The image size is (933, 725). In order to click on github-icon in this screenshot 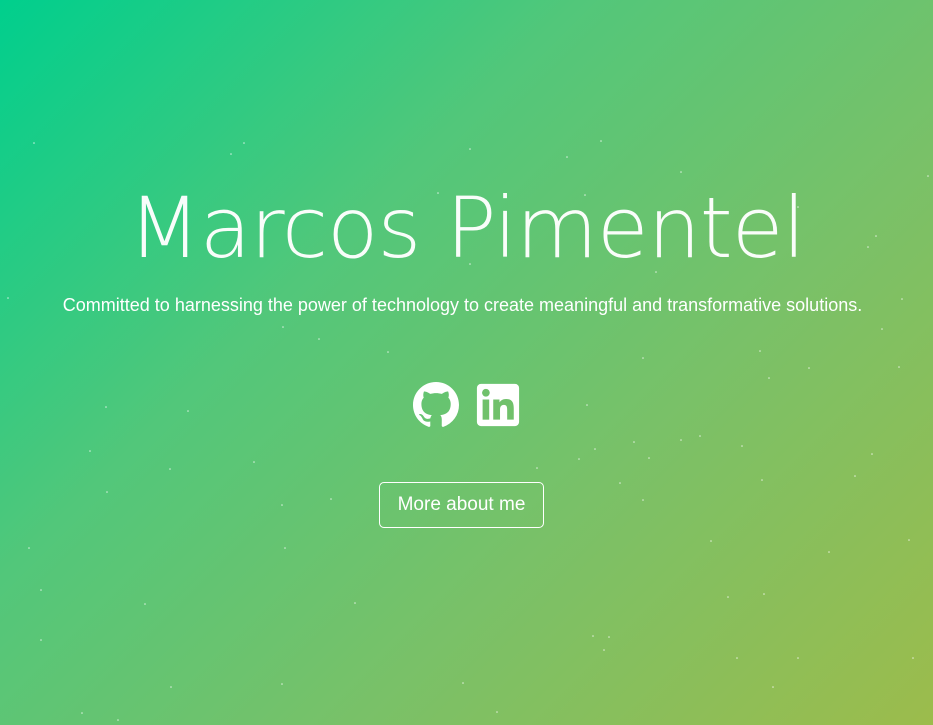, I will do `click(435, 404)`.